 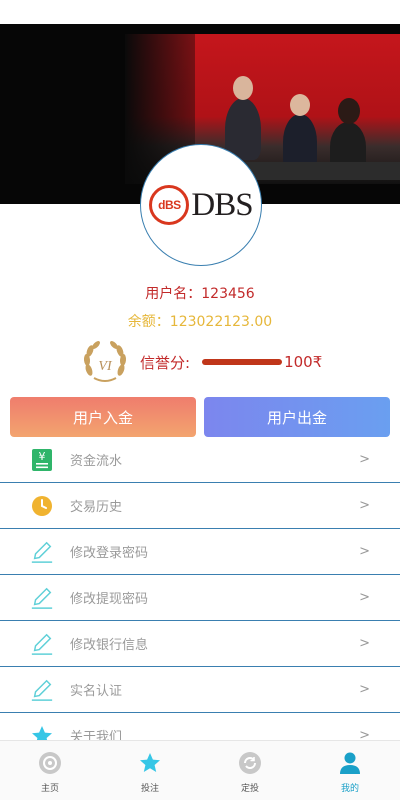 I want to click on tab-home: 主页, so click(x=50, y=770).